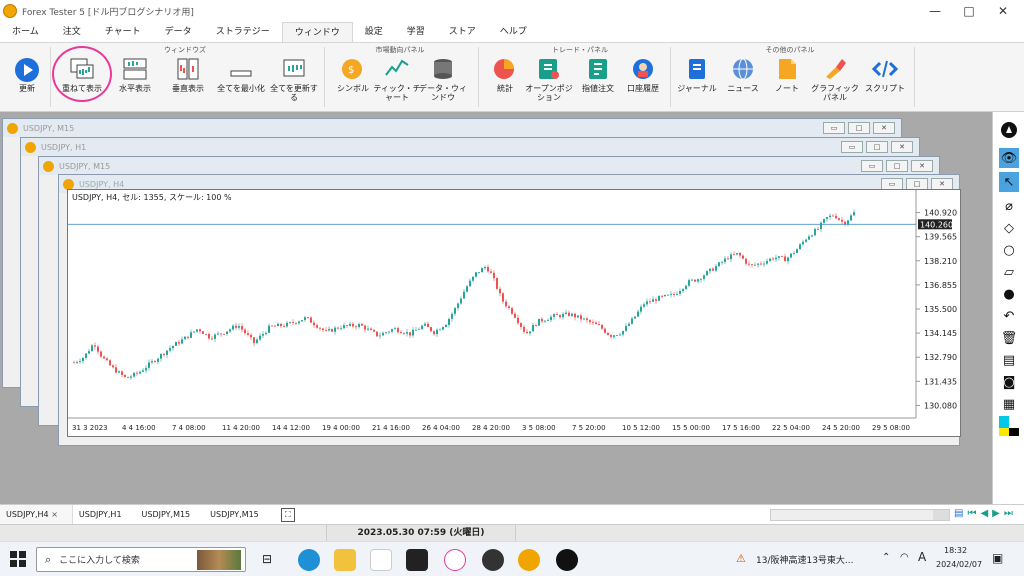 The width and height of the screenshot is (1024, 576). I want to click on maximize-window-button: □, so click(969, 11).